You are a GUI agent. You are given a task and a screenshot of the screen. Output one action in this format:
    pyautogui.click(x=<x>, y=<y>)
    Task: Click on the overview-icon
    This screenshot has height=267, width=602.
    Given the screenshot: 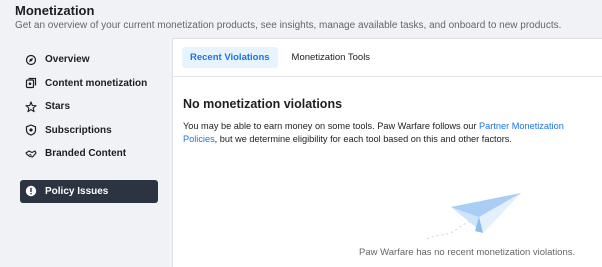 What is the action you would take?
    pyautogui.click(x=31, y=60)
    